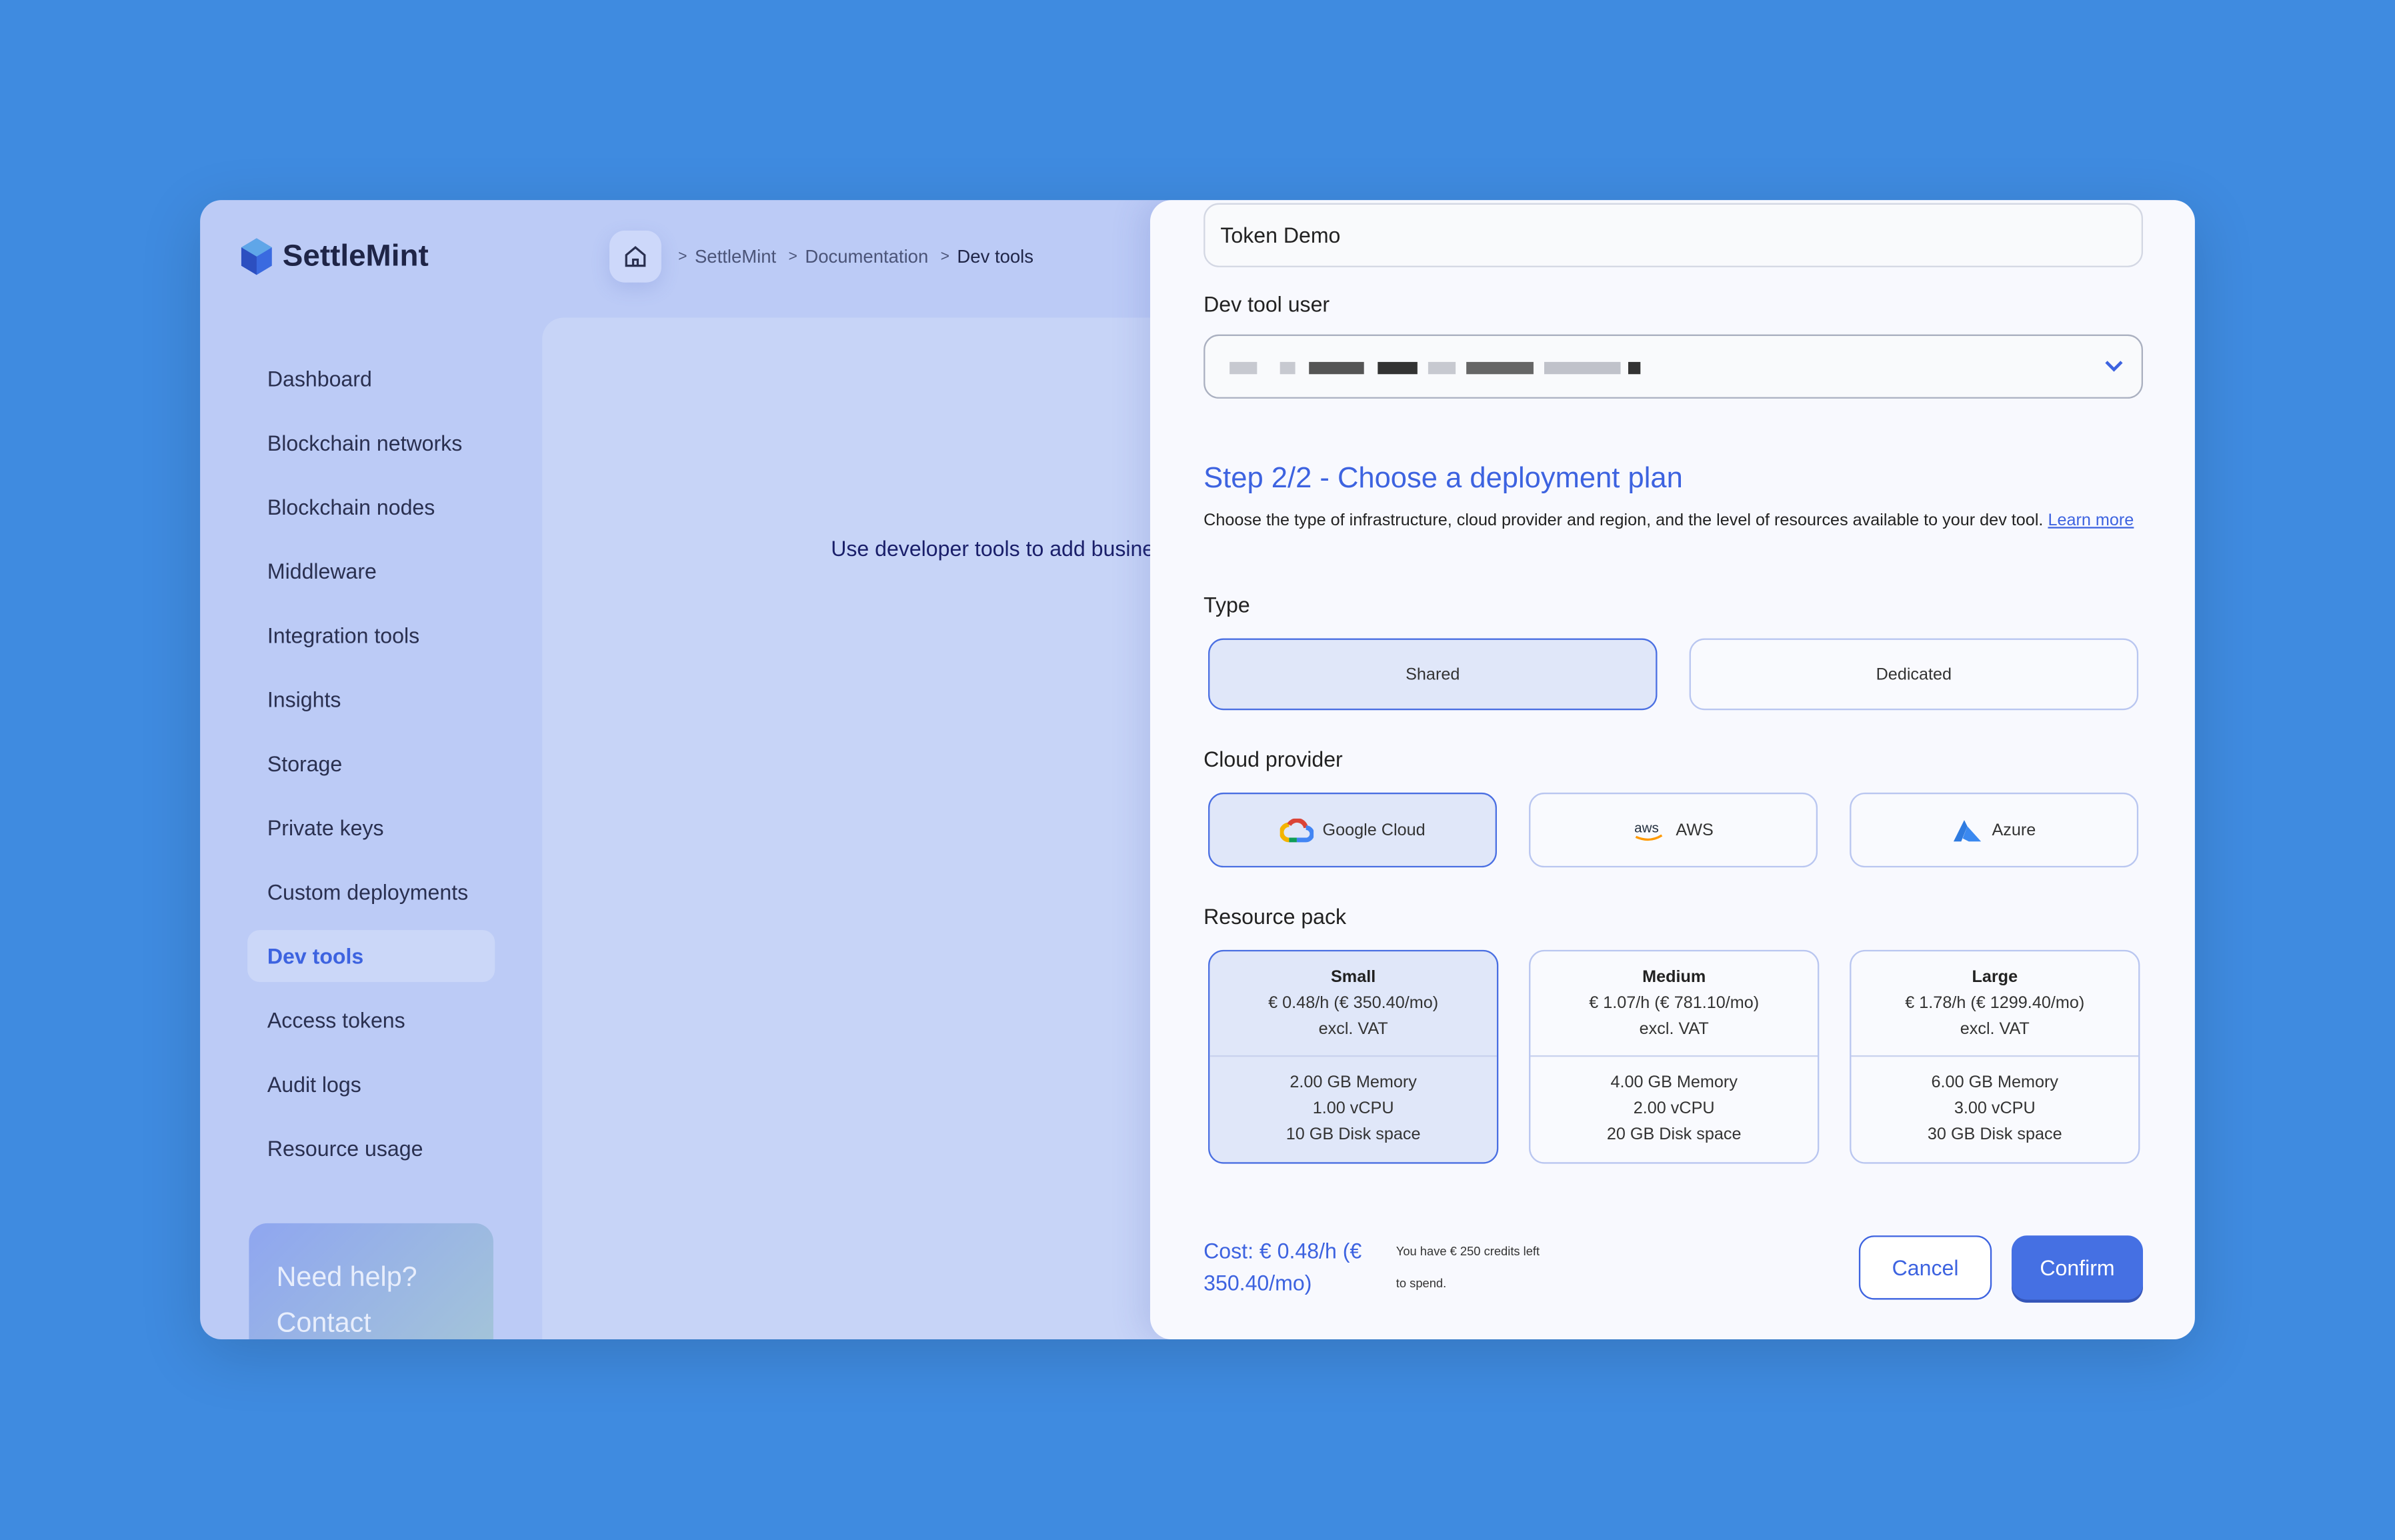  What do you see at coordinates (2114, 366) in the screenshot?
I see `chevron-down-icon` at bounding box center [2114, 366].